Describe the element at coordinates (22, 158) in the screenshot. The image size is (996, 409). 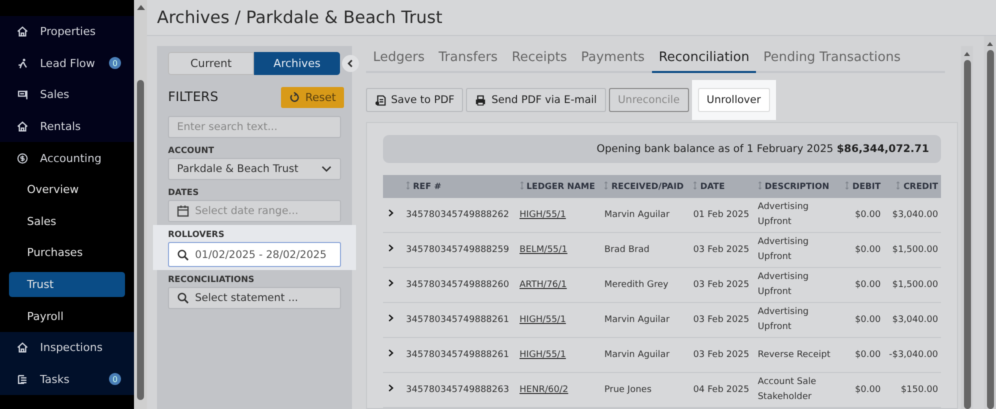
I see `dollar-icon` at that location.